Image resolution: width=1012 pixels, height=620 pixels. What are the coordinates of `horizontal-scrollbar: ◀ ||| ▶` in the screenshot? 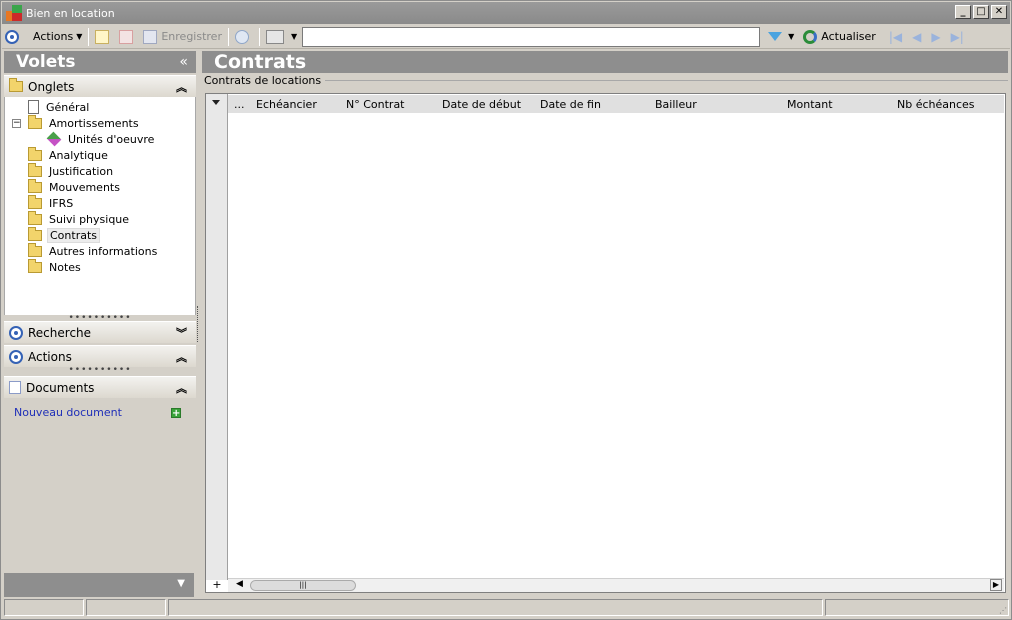 It's located at (616, 585).